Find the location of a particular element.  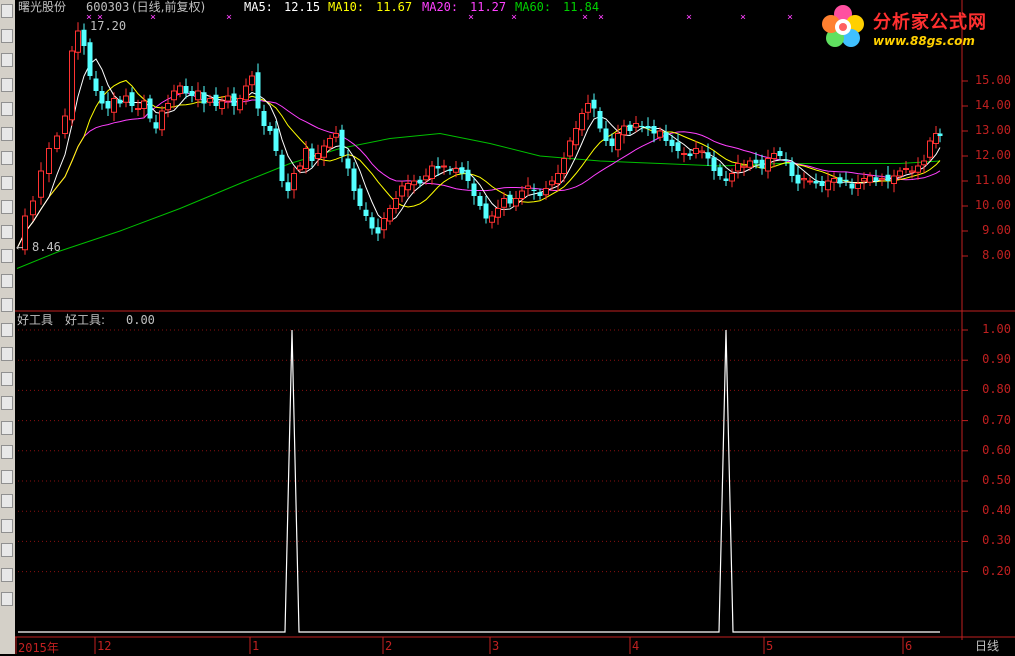

indicator-tick-label: 0.70 is located at coordinates (996, 419).